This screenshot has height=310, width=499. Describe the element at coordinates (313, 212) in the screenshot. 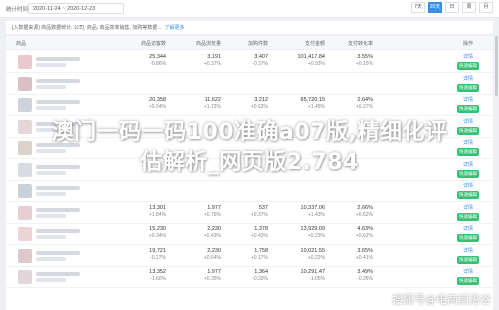

I see `metric-cell-c4: 10,337.06 +1.43%` at that location.